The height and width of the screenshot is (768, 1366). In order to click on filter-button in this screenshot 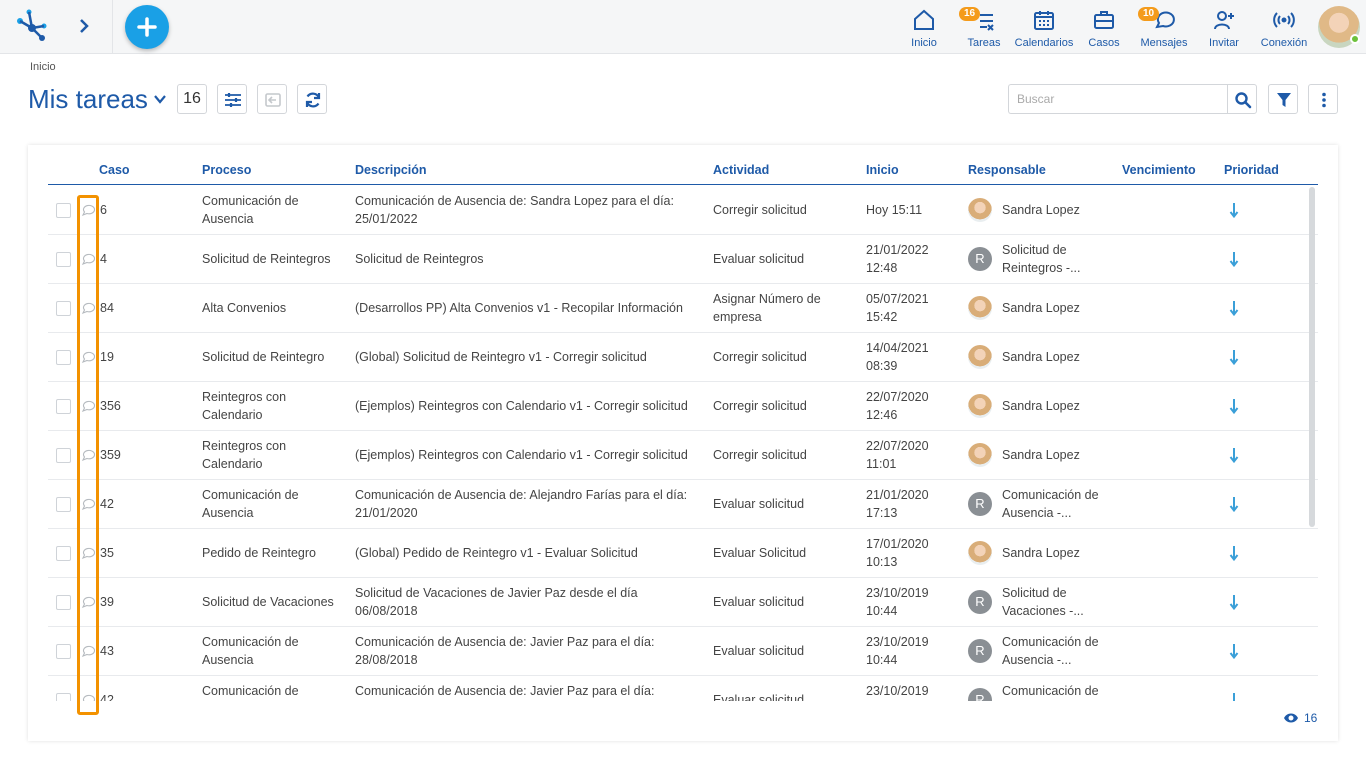, I will do `click(1283, 99)`.